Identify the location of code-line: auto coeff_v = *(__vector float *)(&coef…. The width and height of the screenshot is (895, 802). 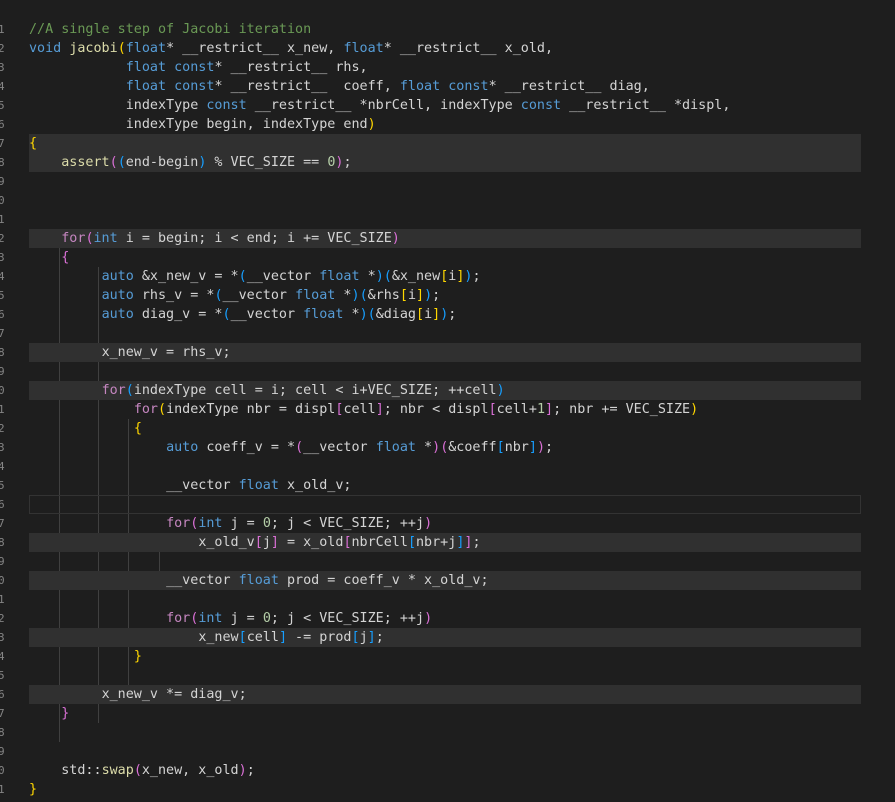
(447, 447).